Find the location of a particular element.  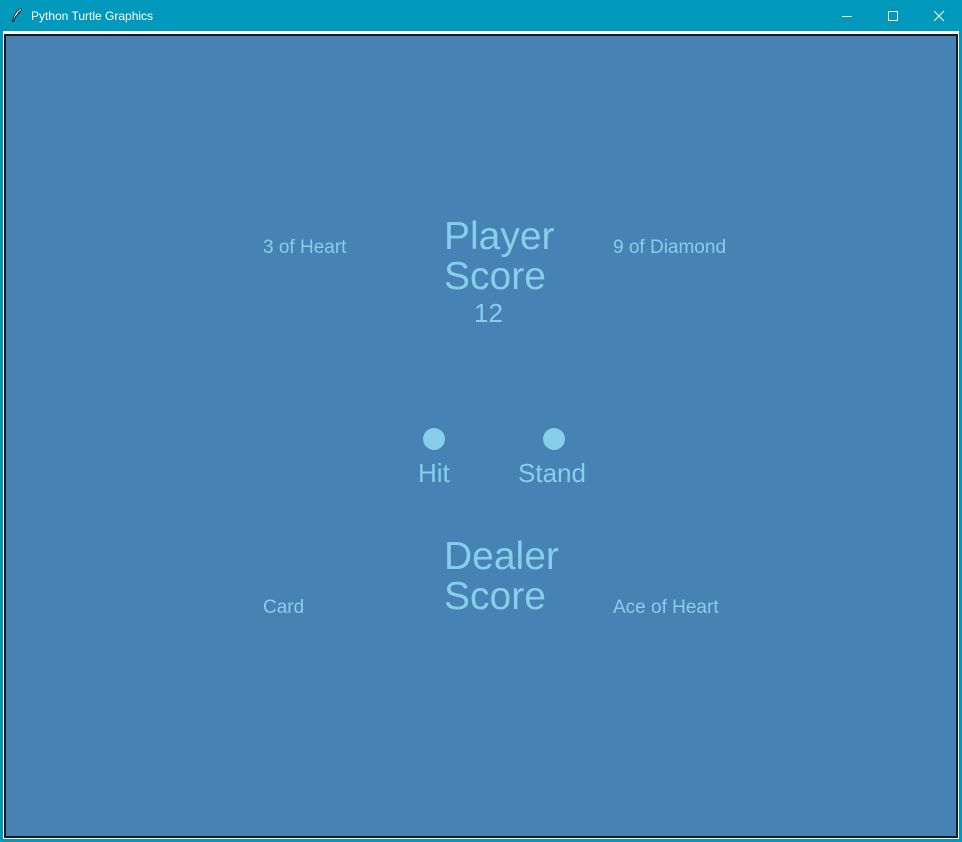

maximize-icon is located at coordinates (893, 15).